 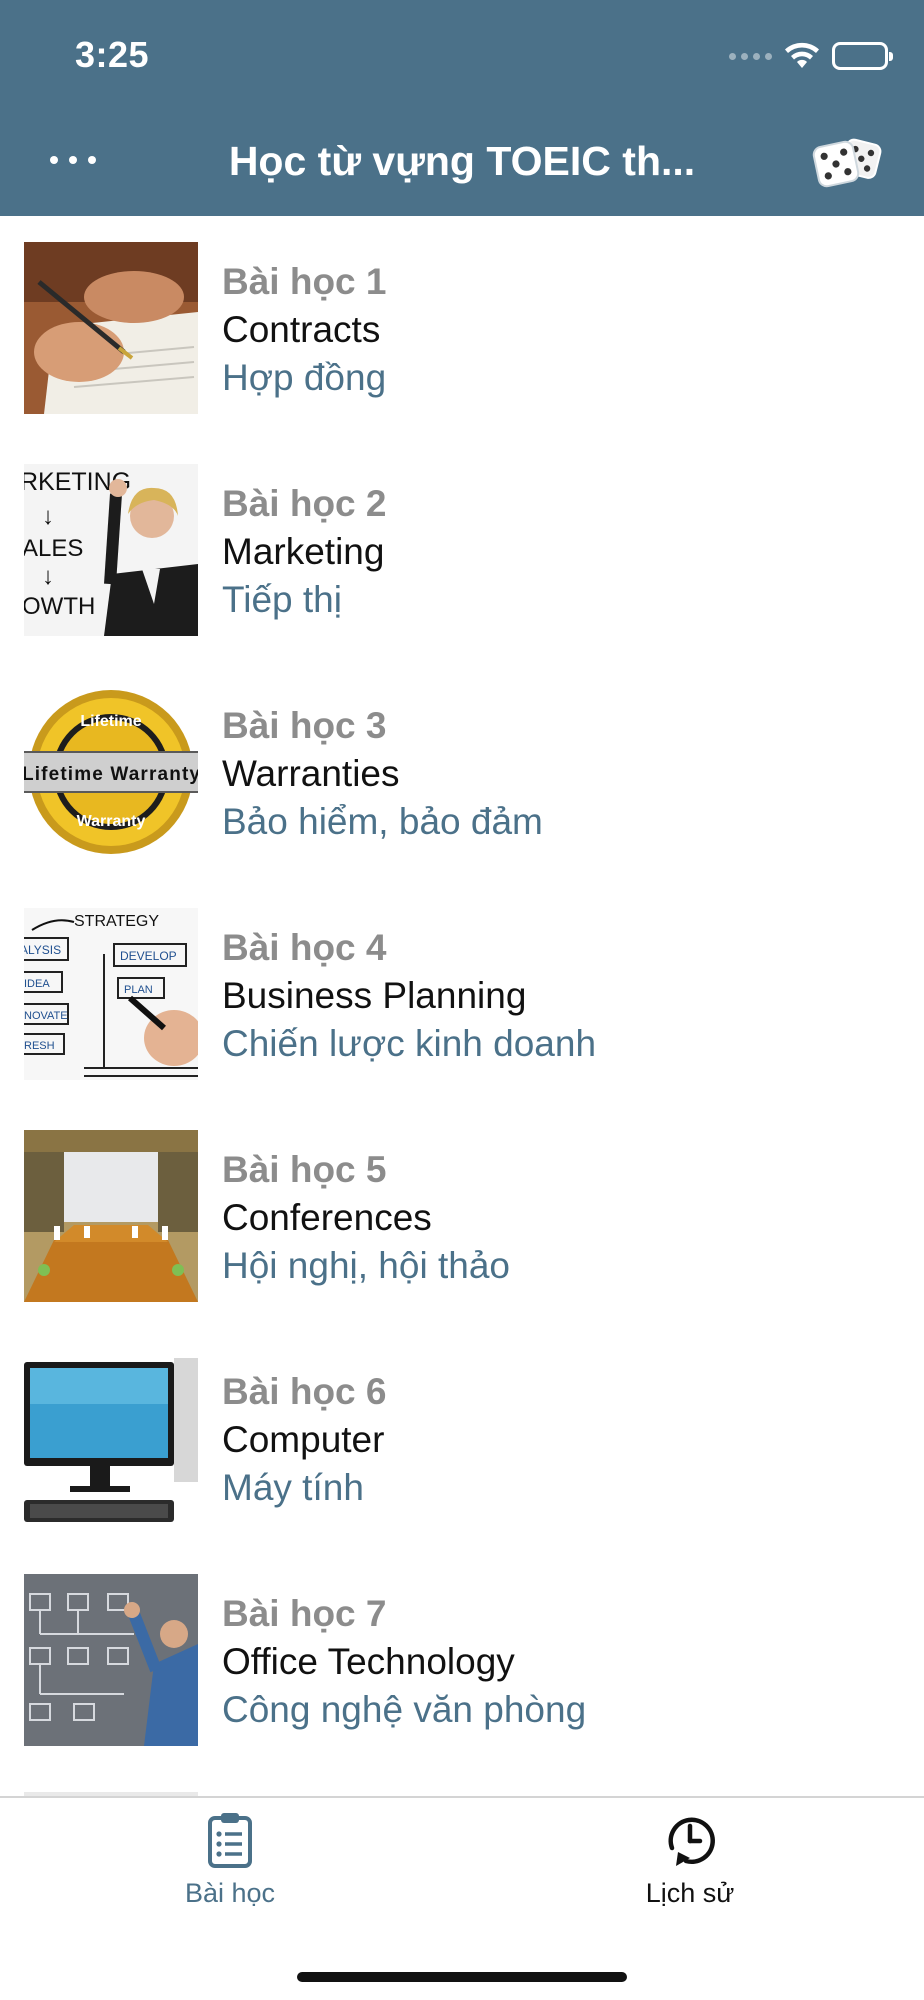 I want to click on warranty-seal-top: Lifetime, so click(x=110, y=721).